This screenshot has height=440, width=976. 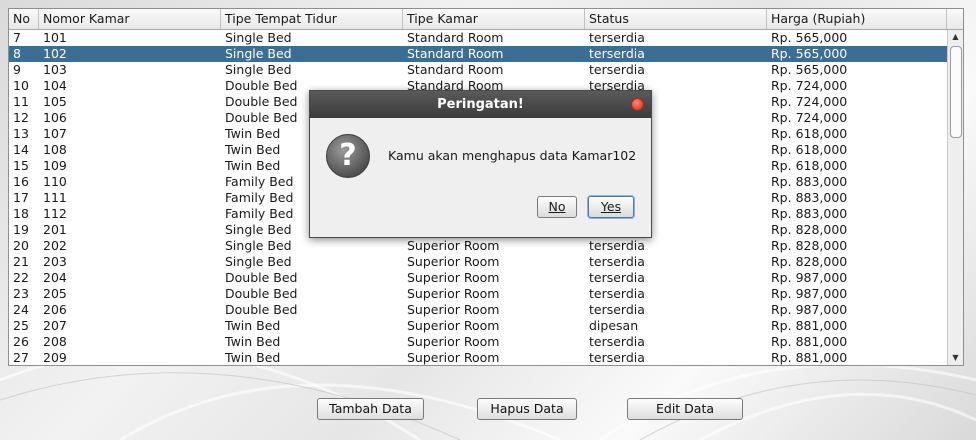 I want to click on cell-col-no: 27, so click(x=21, y=357).